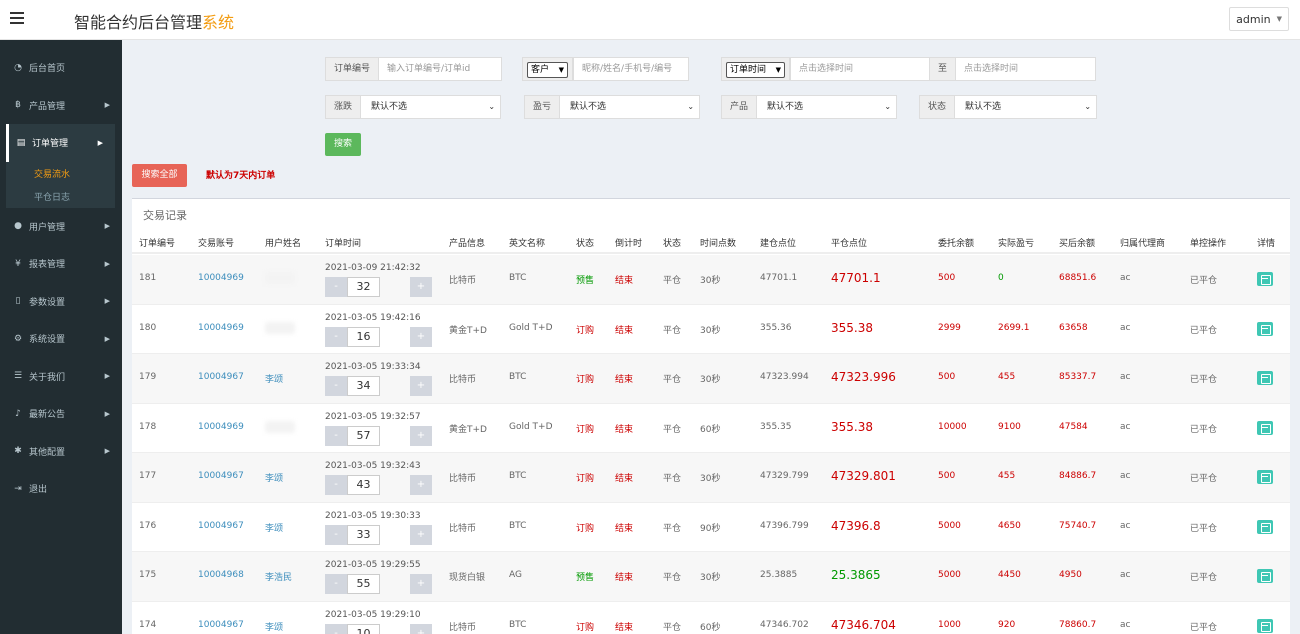 This screenshot has width=1300, height=634. I want to click on time-start-input: 点击选择时间, so click(860, 69).